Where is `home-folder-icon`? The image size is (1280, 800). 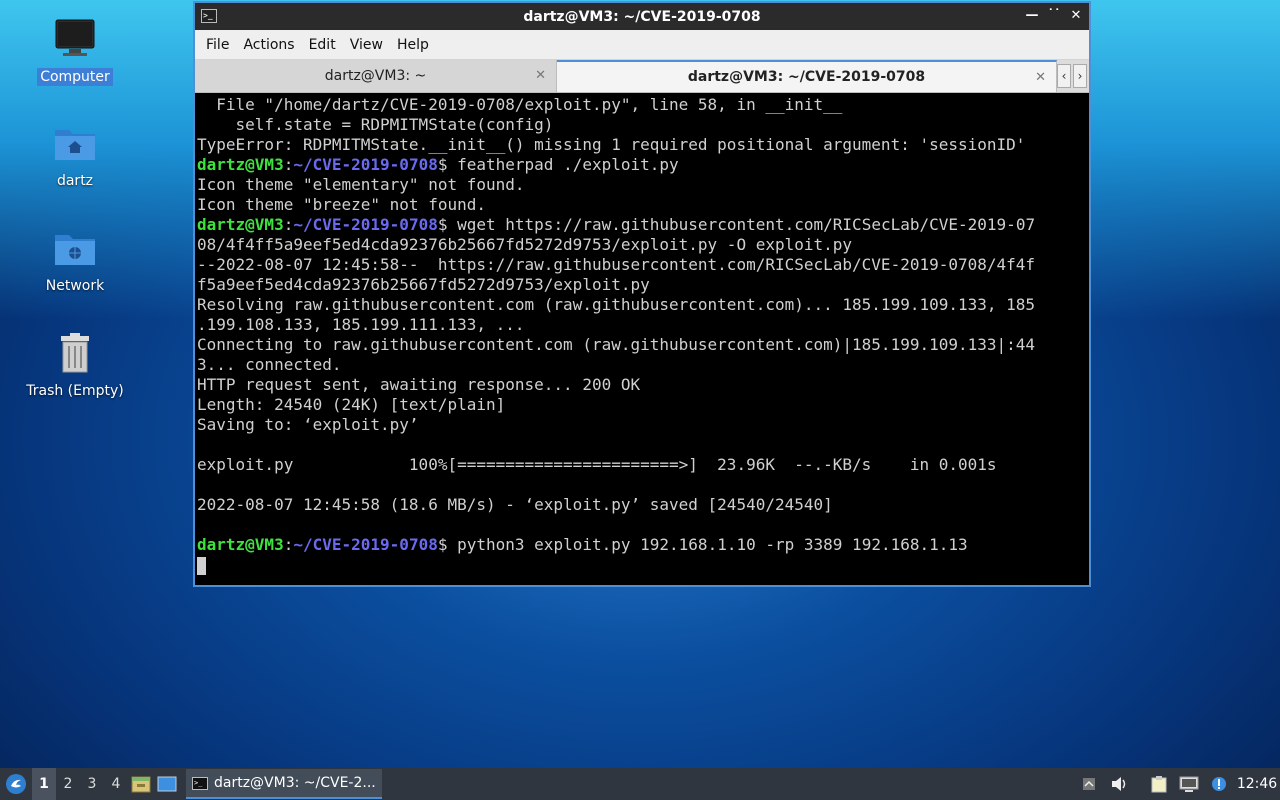 home-folder-icon is located at coordinates (75, 144).